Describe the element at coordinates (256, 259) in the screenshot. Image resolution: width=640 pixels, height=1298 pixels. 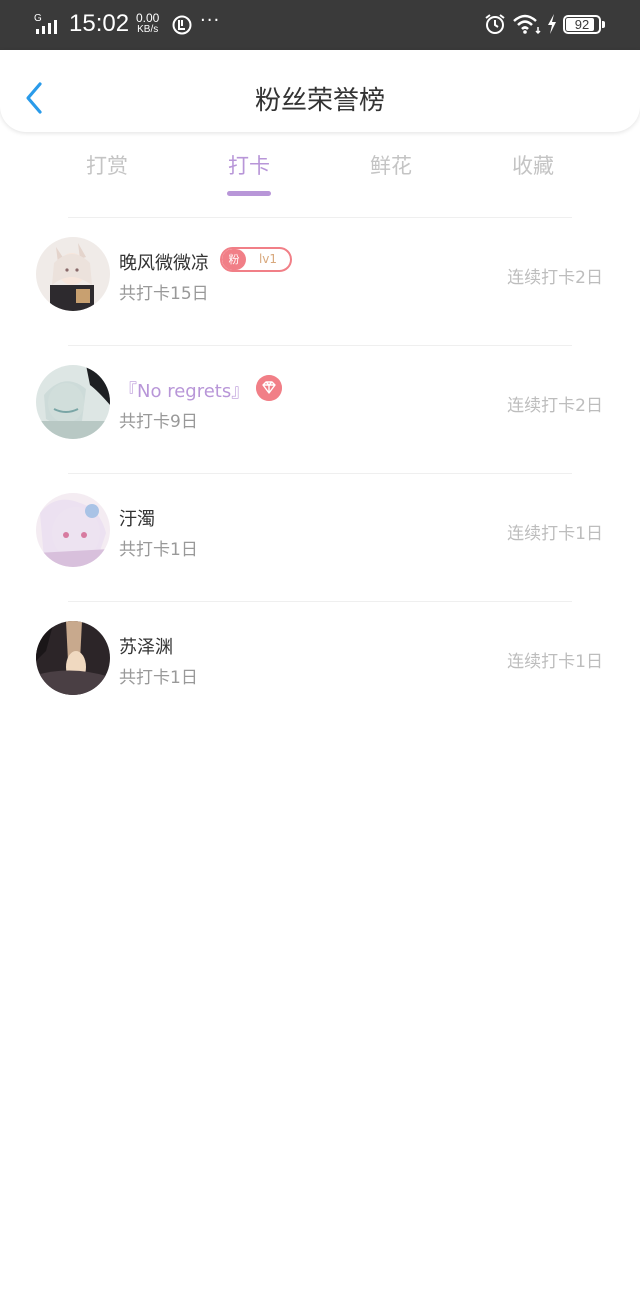
I see `fan-level-badge: 粉 lv1` at that location.